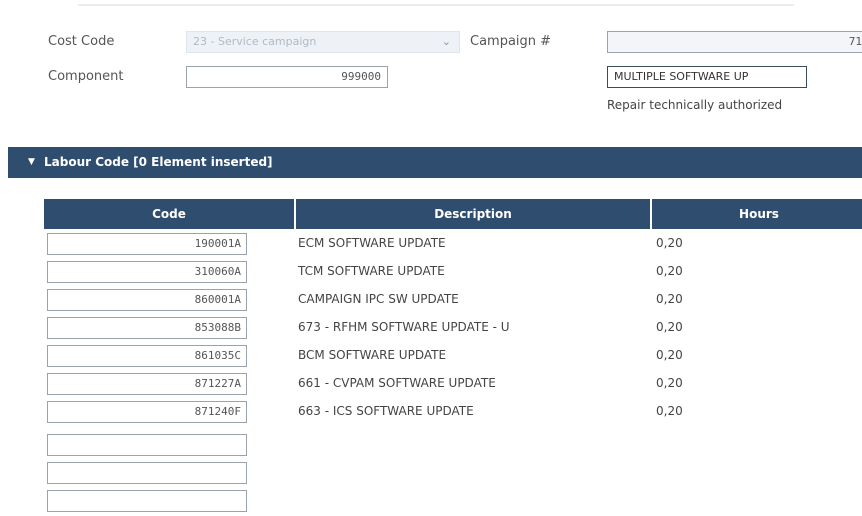 This screenshot has width=862, height=516. I want to click on section-title: Labour Code [0 Element inserted], so click(158, 162).